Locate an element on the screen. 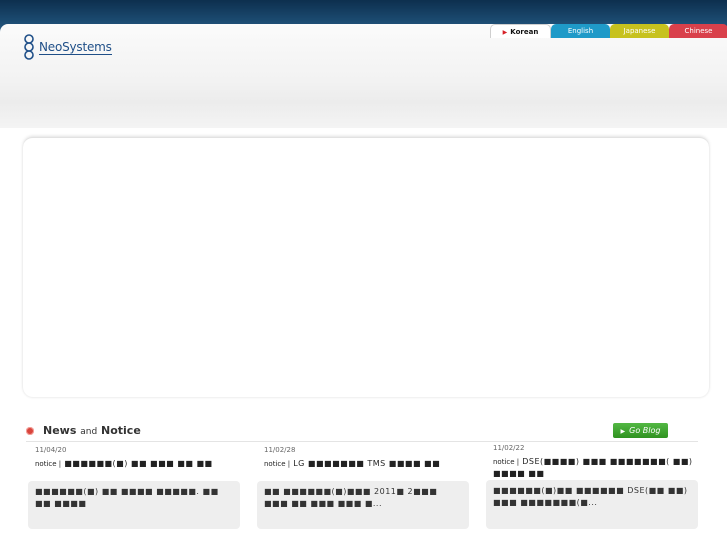  tab-chinese-label: Chinese is located at coordinates (698, 31).